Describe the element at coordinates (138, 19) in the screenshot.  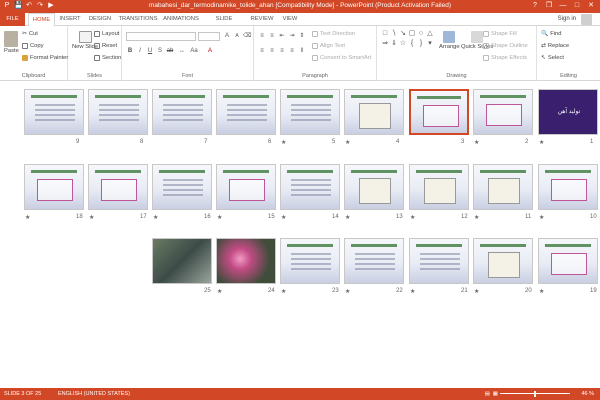
I see `tab-transitions: TRANSITIONS` at that location.